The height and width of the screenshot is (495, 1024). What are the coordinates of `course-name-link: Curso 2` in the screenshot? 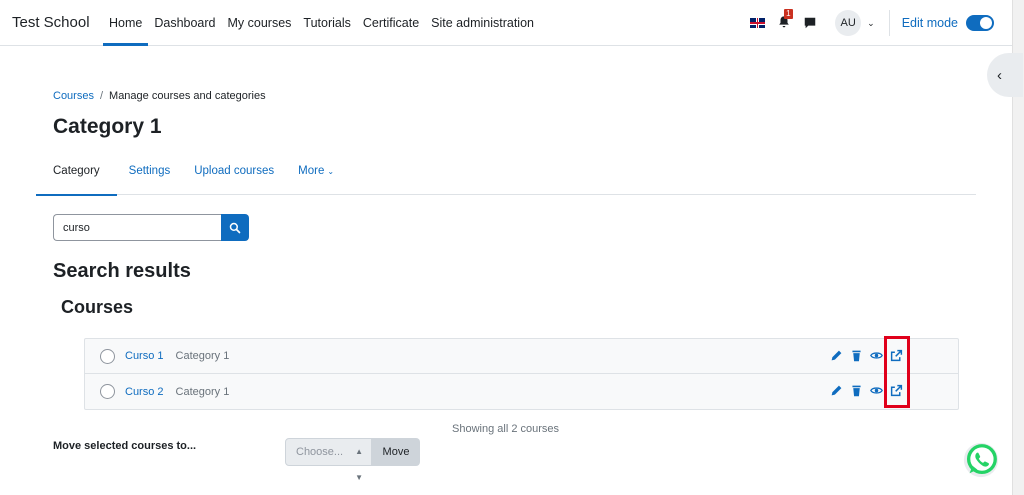 It's located at (144, 392).